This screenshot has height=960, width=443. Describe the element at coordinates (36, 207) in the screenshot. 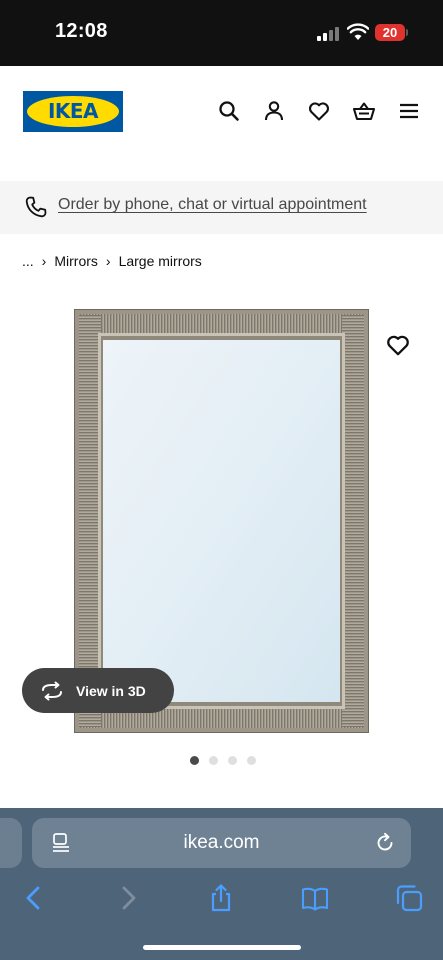

I see `phone-icon` at that location.